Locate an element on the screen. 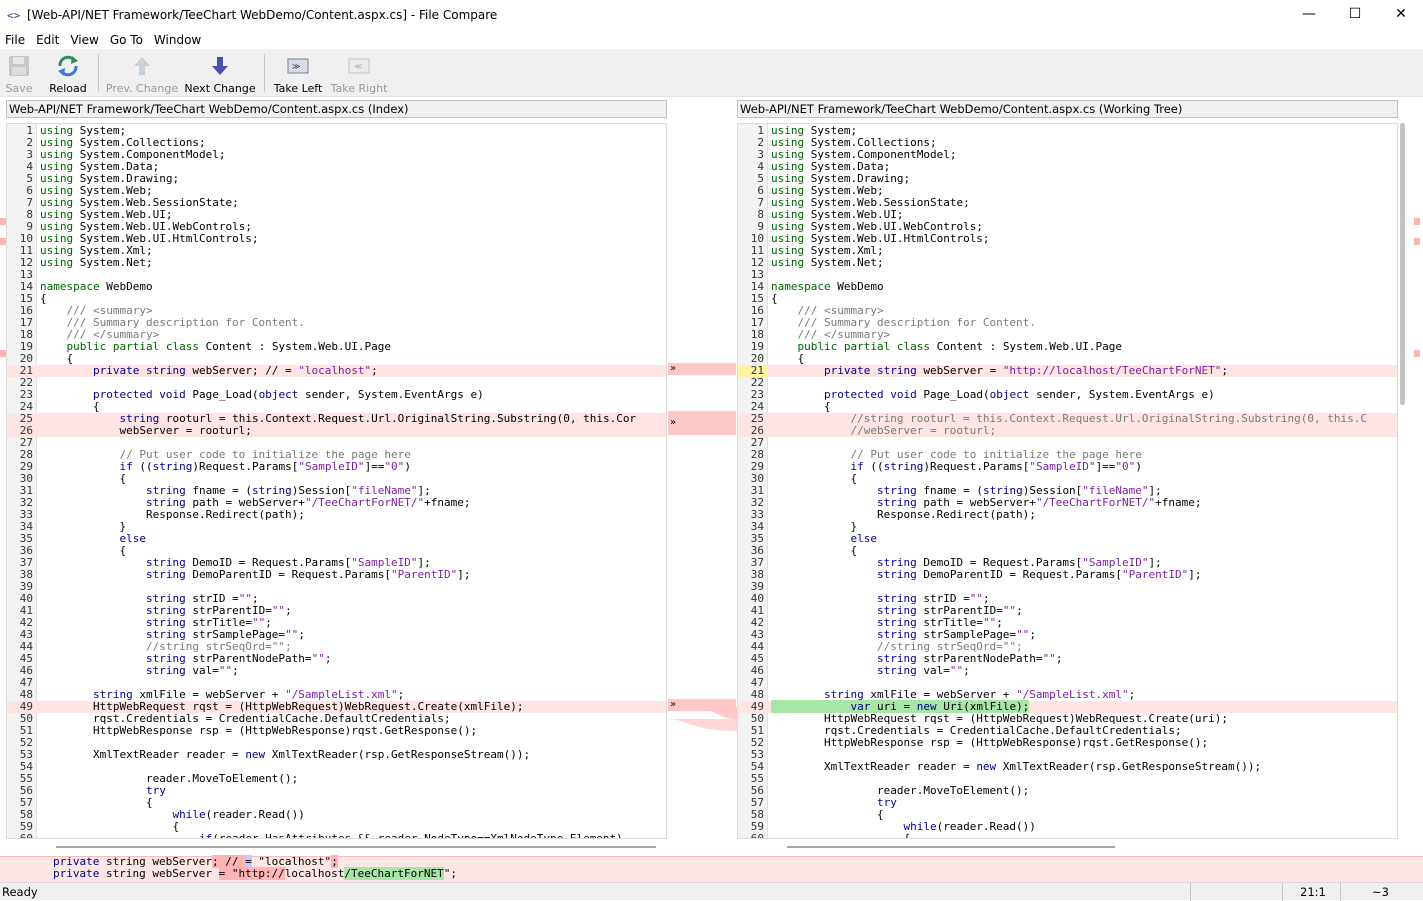  code-line: webServer = rooturl; is located at coordinates (351, 431).